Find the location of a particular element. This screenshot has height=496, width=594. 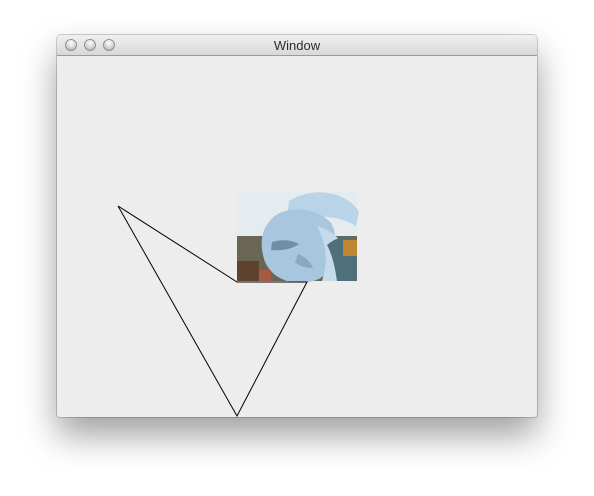

photo-red-detail is located at coordinates (265, 275).